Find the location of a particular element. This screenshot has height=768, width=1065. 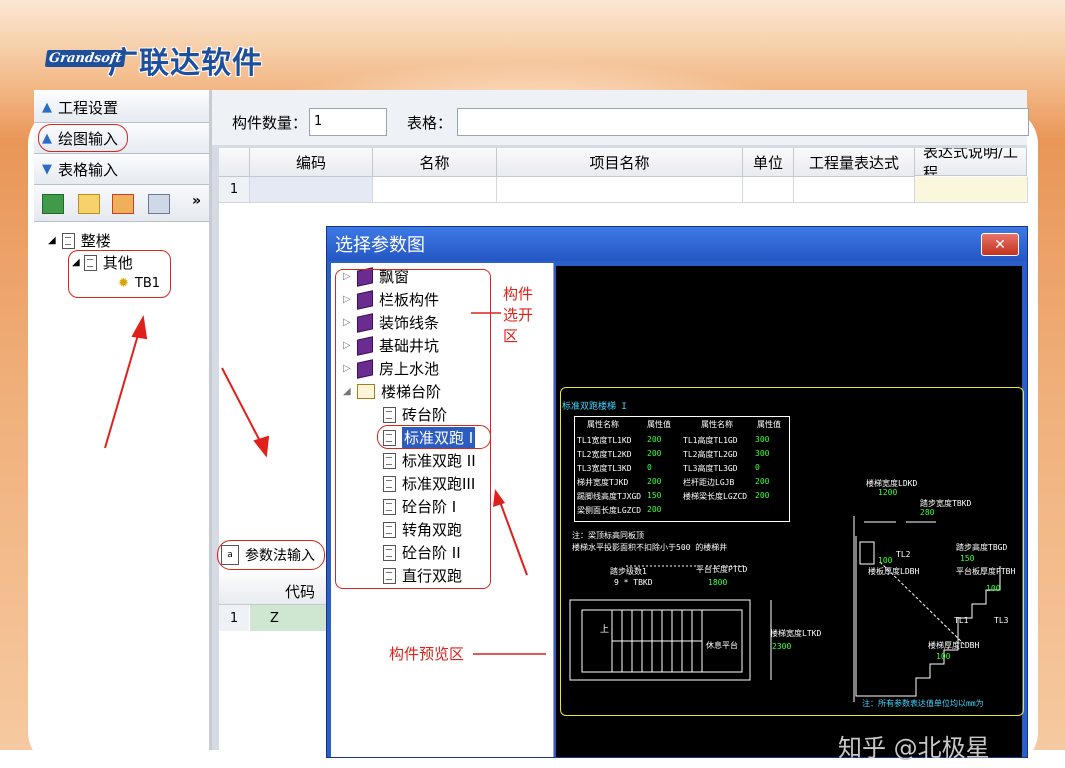

cad-label: 上 is located at coordinates (605, 630).